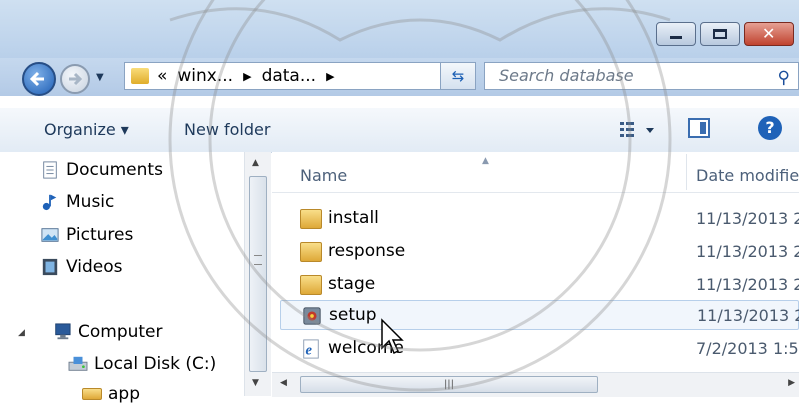  Describe the element at coordinates (162, 76) in the screenshot. I see `breadcrumb-overflow: «` at that location.